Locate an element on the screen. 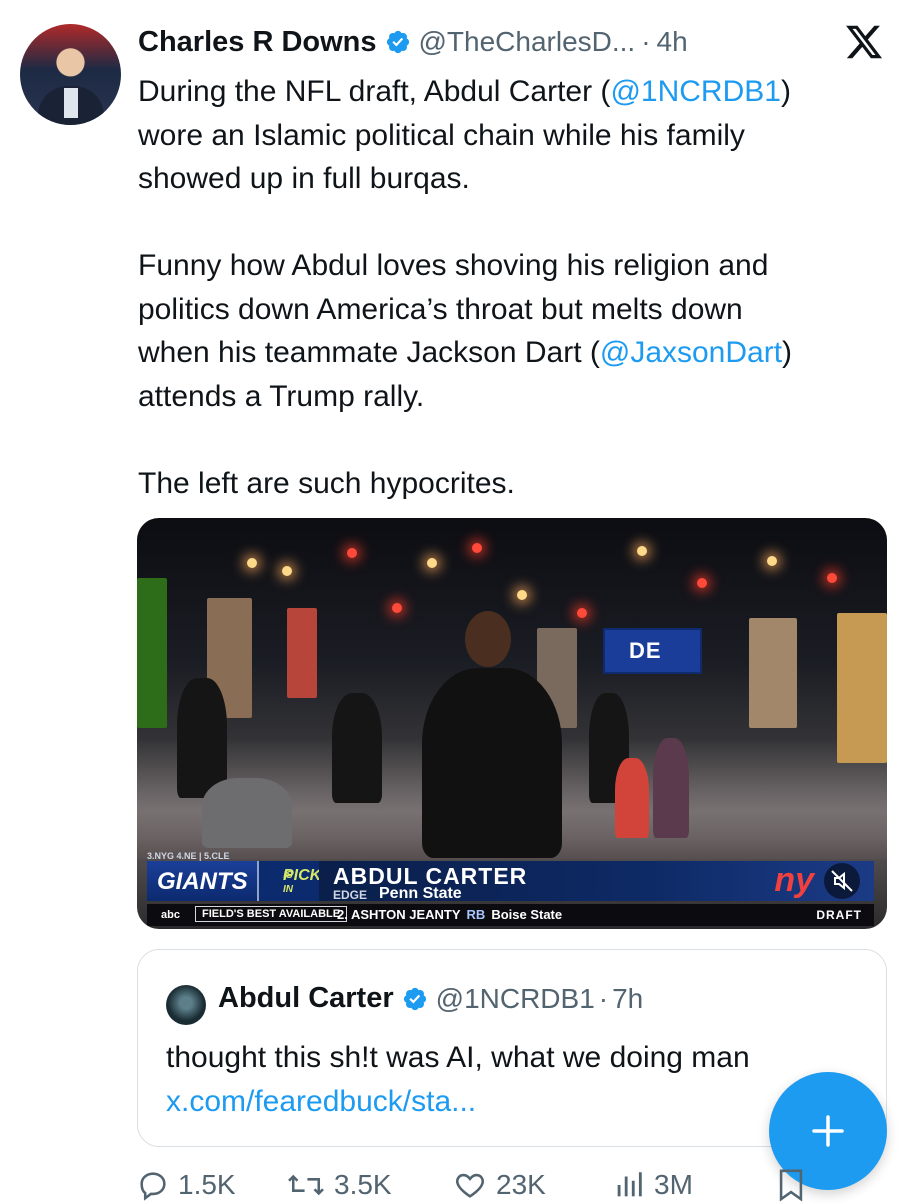  mute-button is located at coordinates (842, 881).